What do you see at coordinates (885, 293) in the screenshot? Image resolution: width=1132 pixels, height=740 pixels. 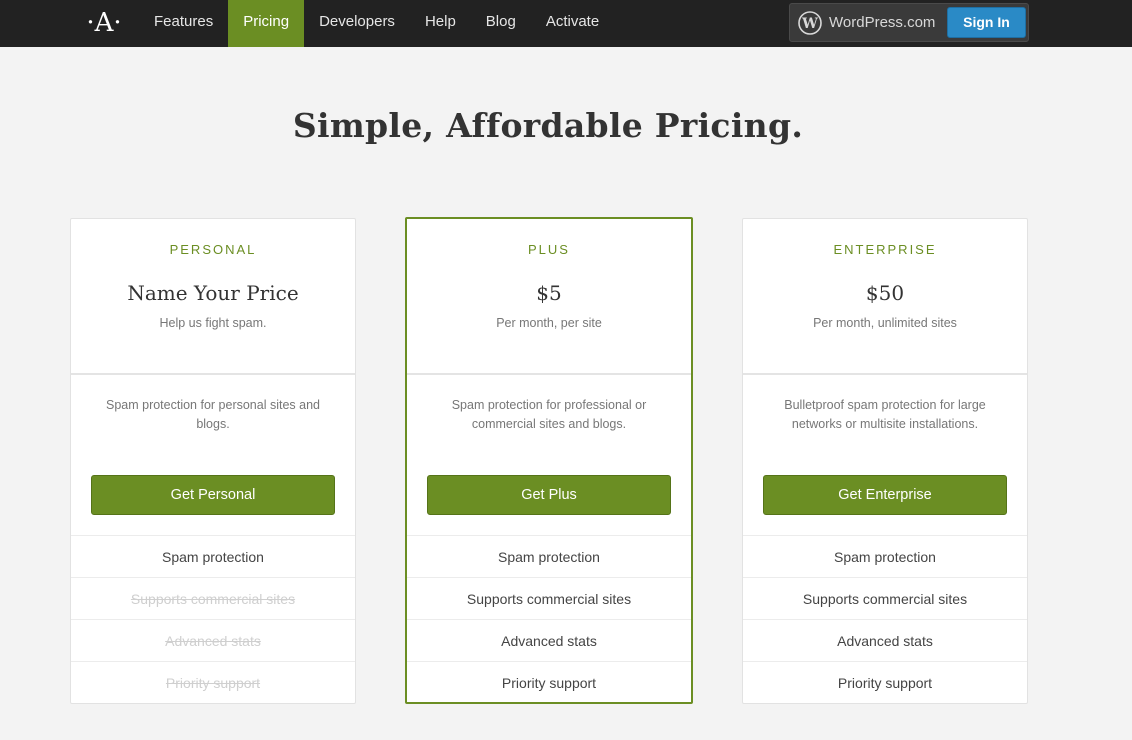 I see `plan-price: $50` at bounding box center [885, 293].